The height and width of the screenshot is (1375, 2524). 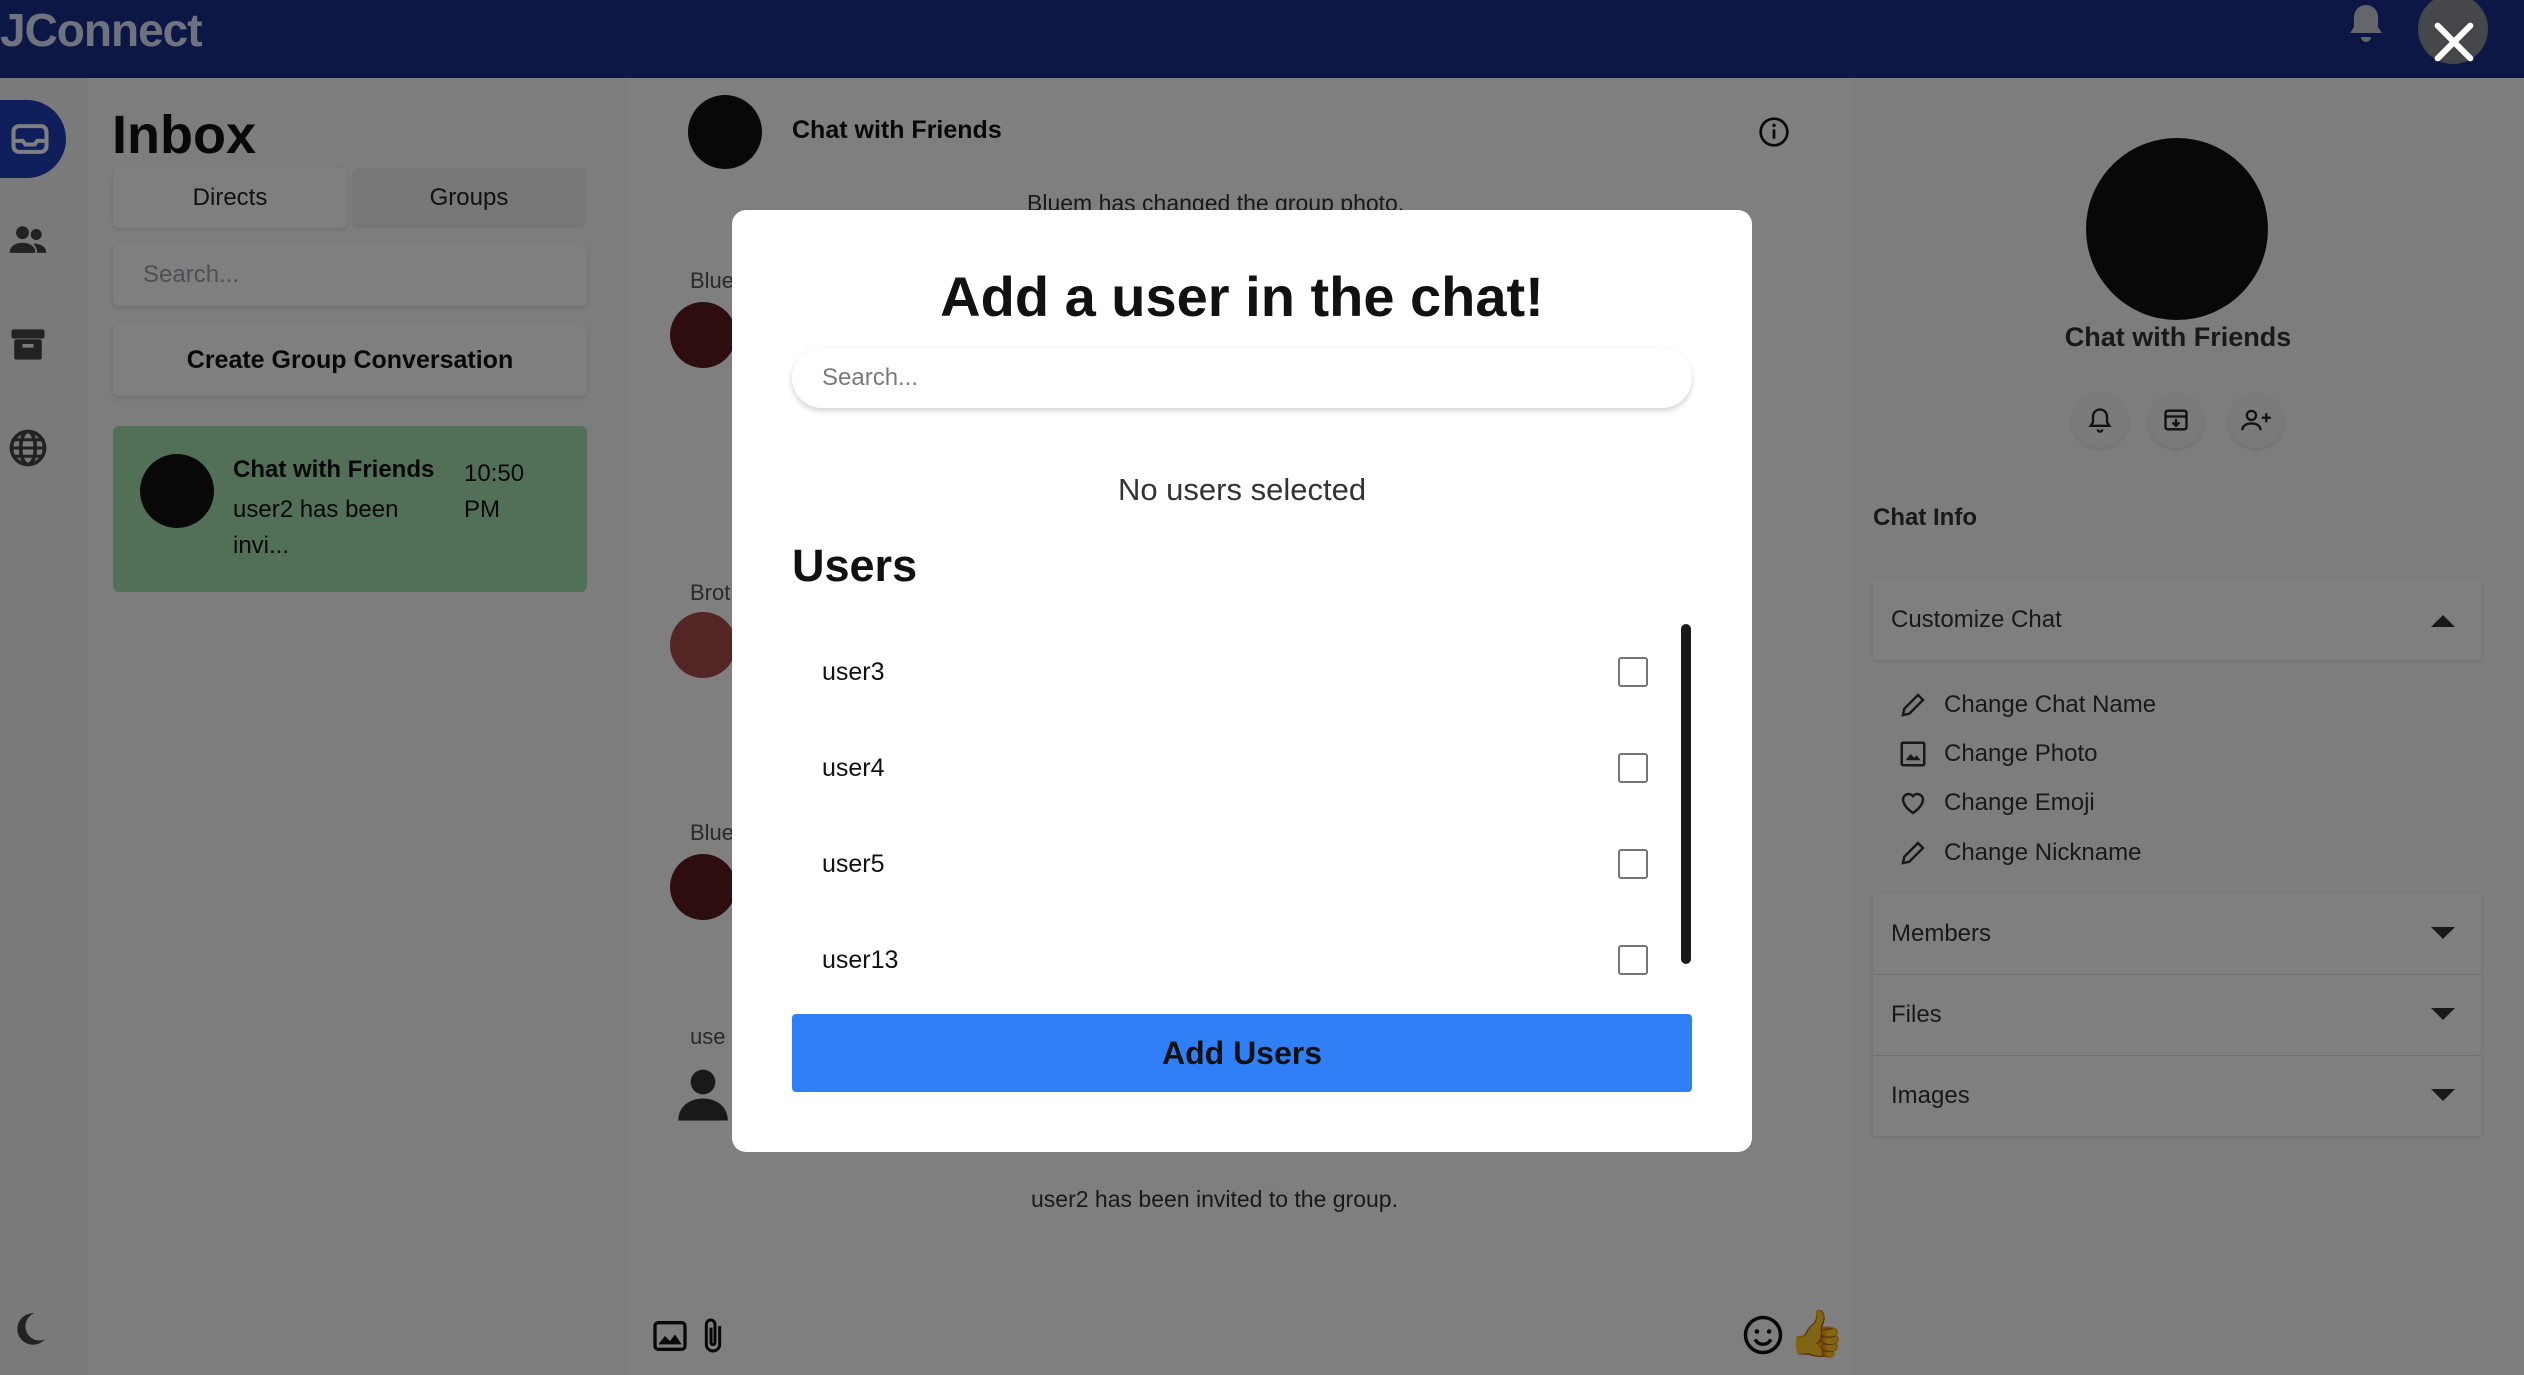 What do you see at coordinates (1242, 296) in the screenshot?
I see `modal-title: Add a user in the chat!` at bounding box center [1242, 296].